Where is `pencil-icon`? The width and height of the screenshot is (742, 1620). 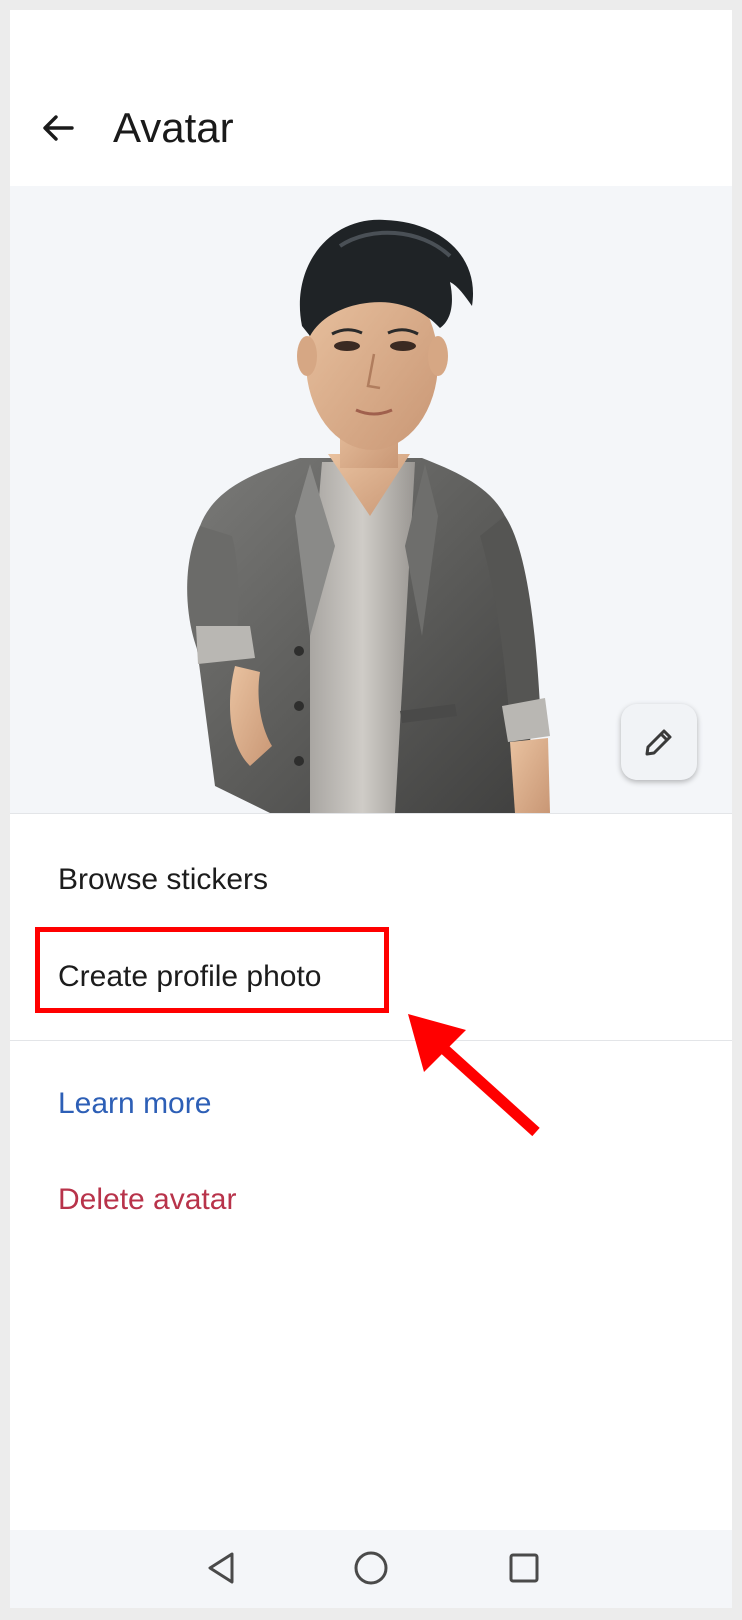
pencil-icon is located at coordinates (658, 742).